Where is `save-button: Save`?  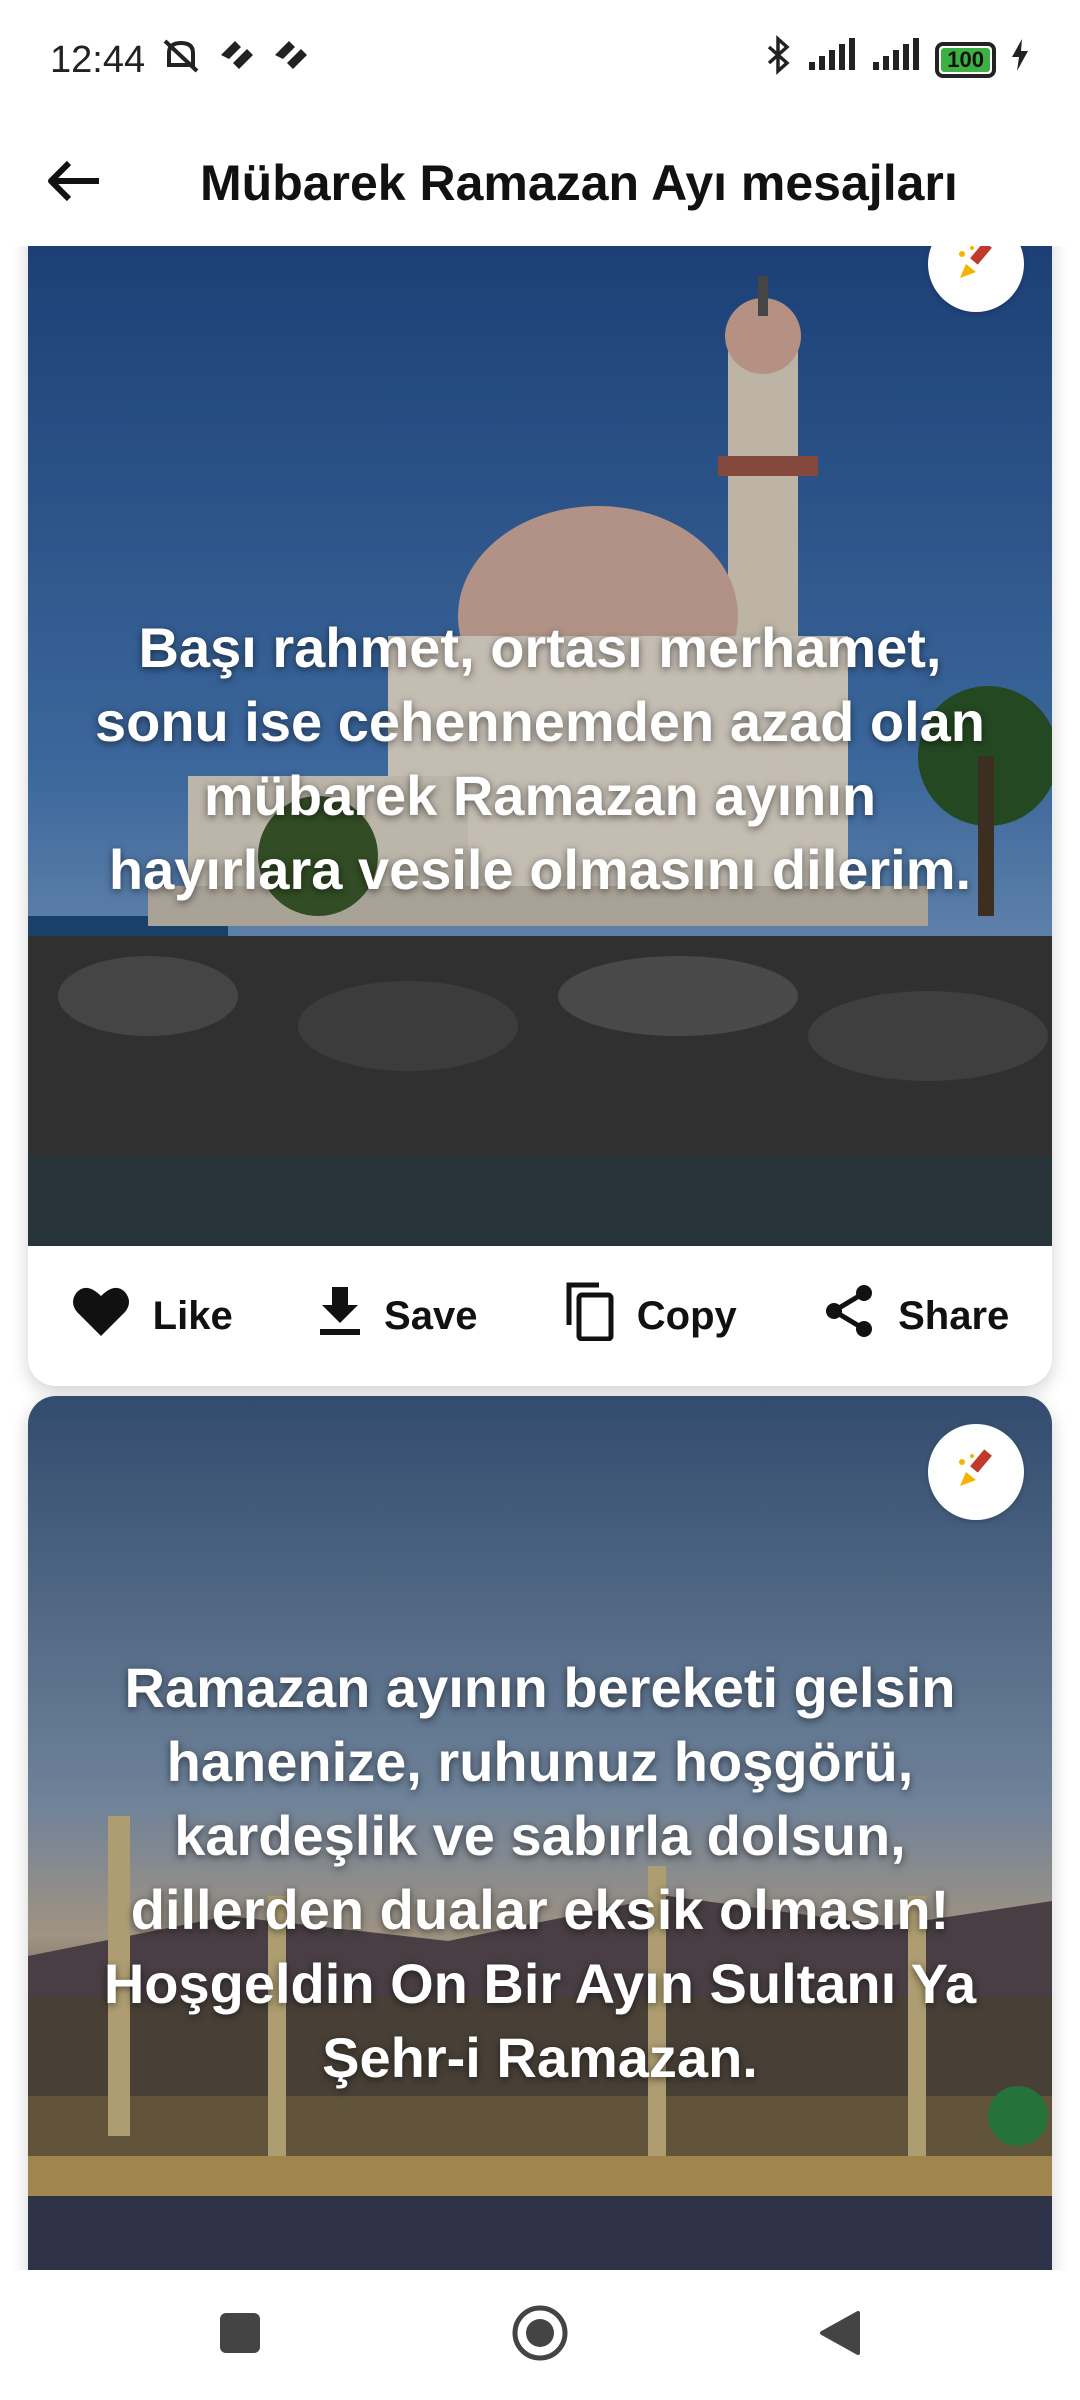
save-button: Save is located at coordinates (397, 1316).